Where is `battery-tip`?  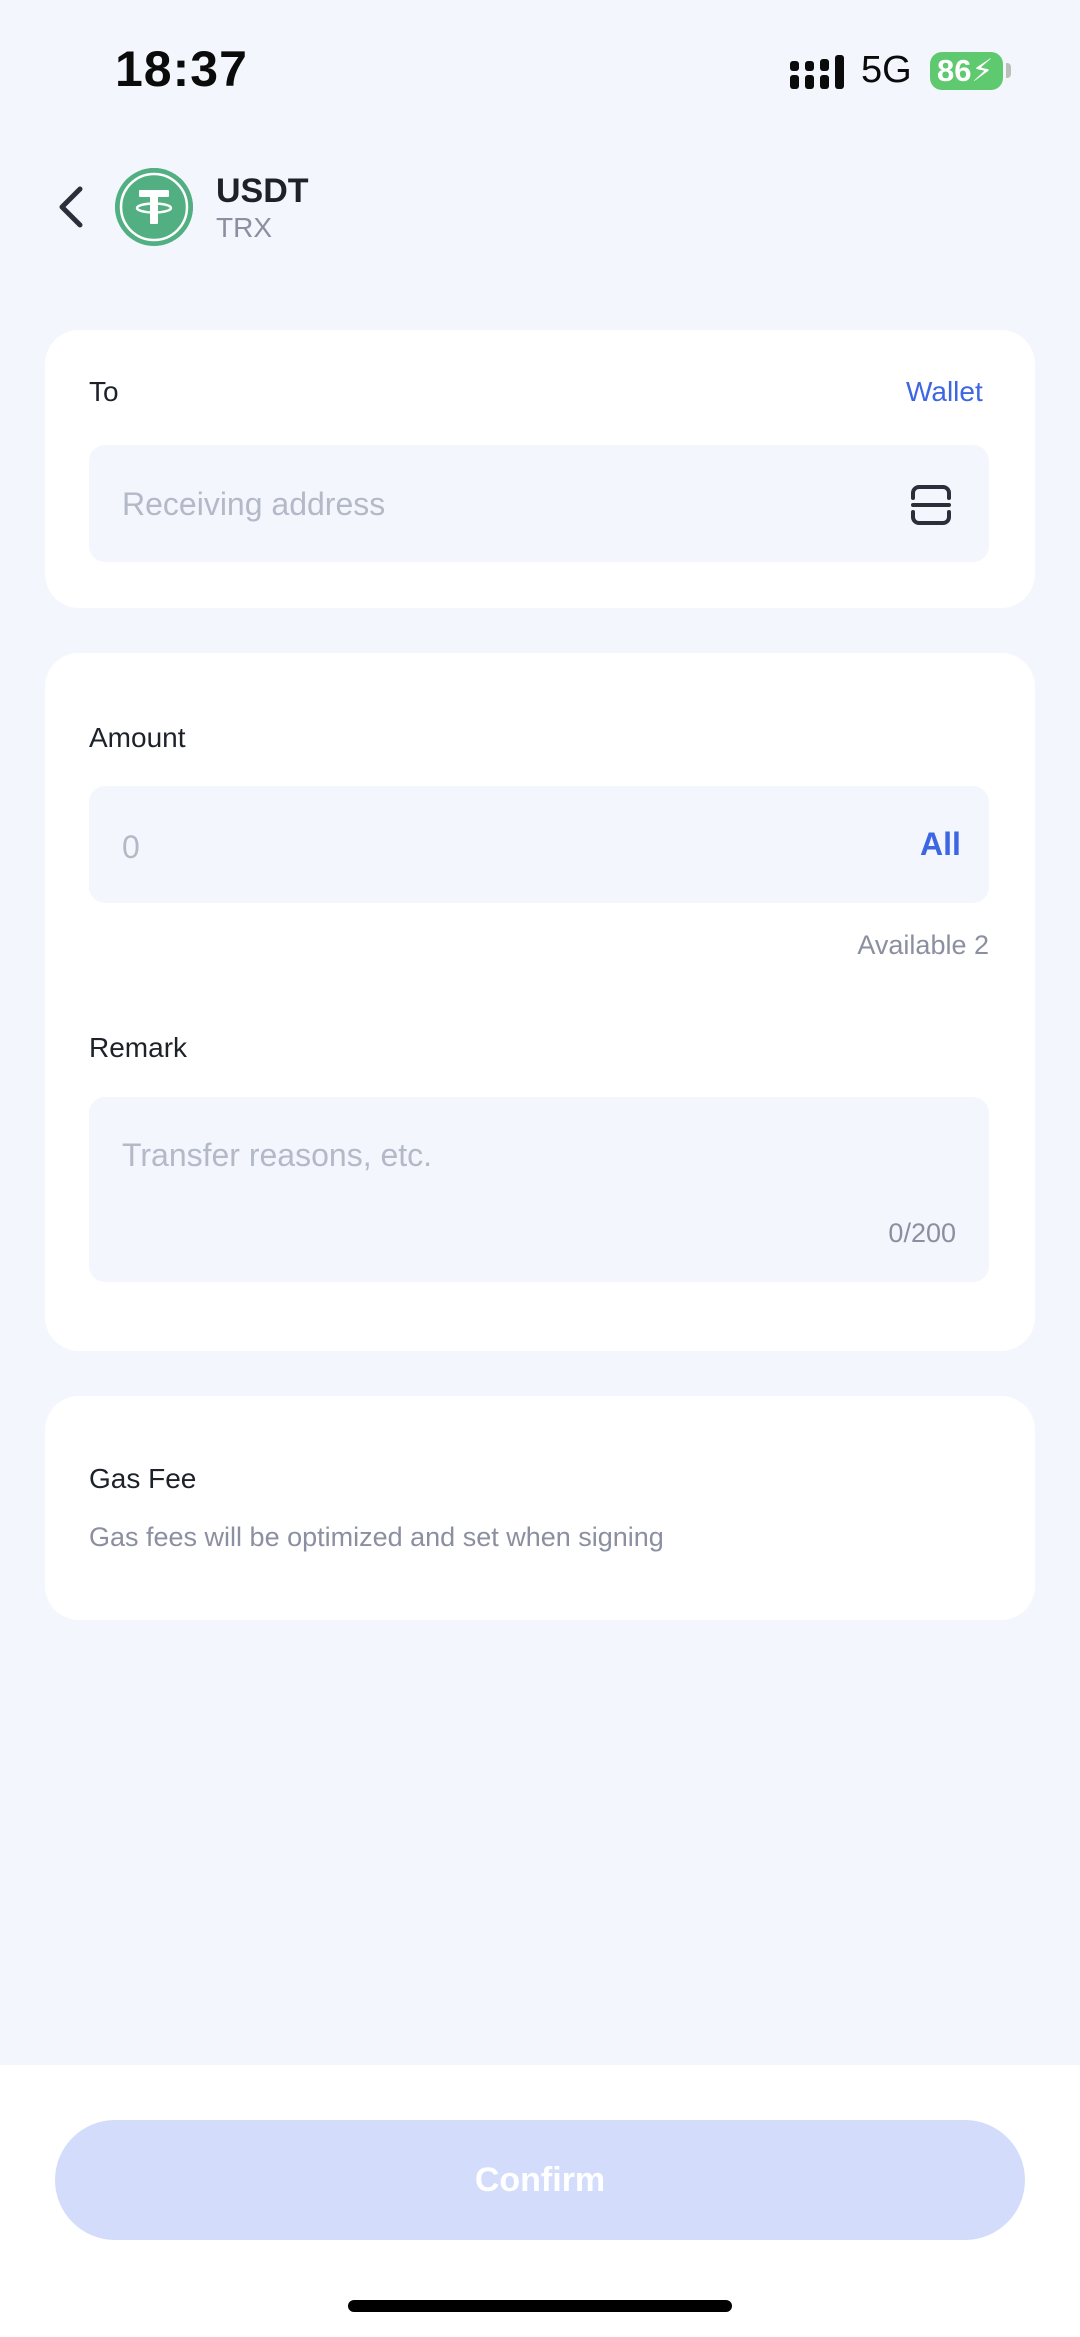
battery-tip is located at coordinates (1008, 70).